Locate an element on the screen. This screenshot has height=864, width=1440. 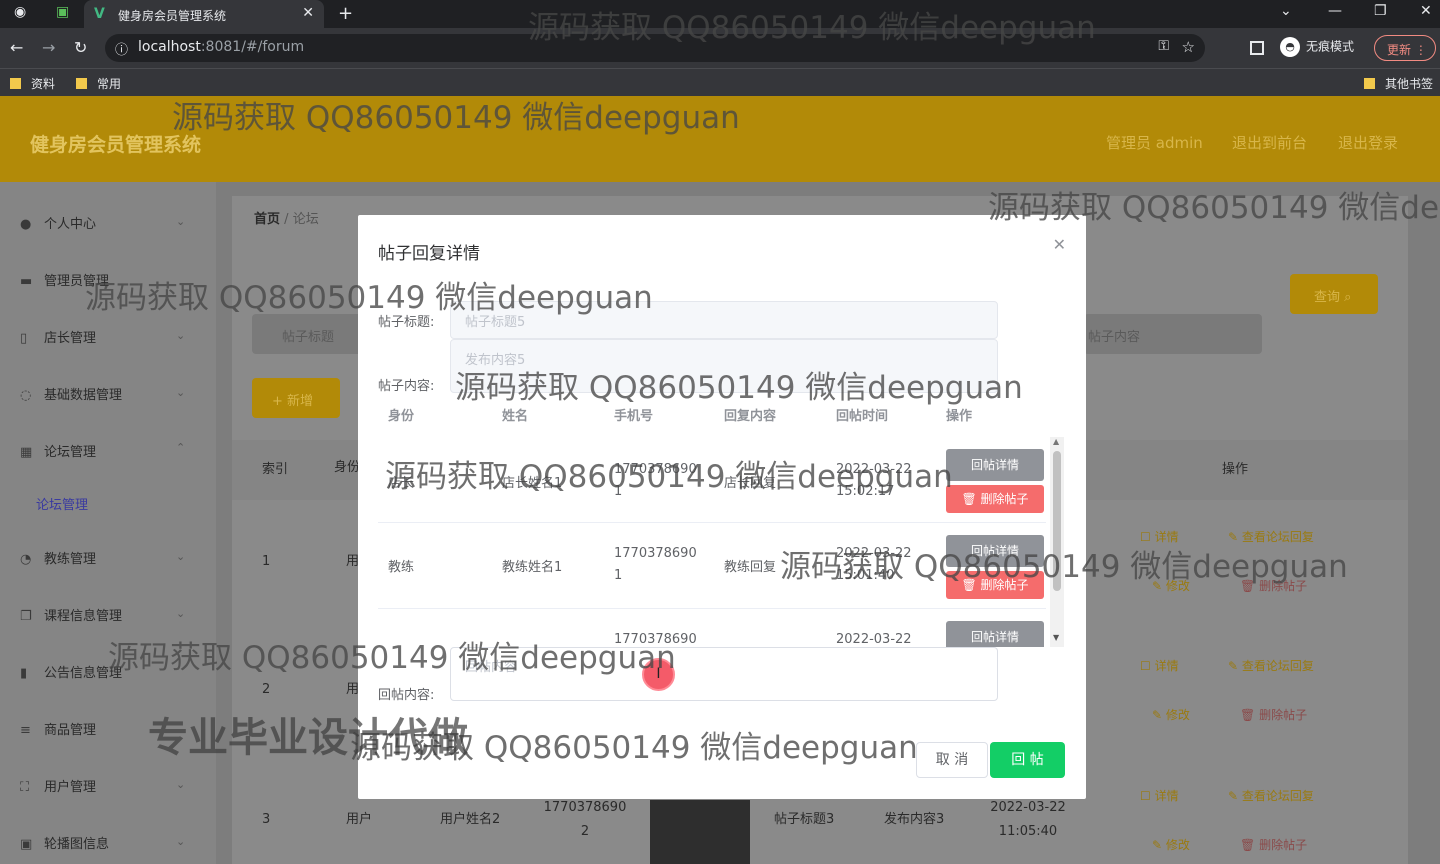
update-label: 更新 is located at coordinates (1399, 50).